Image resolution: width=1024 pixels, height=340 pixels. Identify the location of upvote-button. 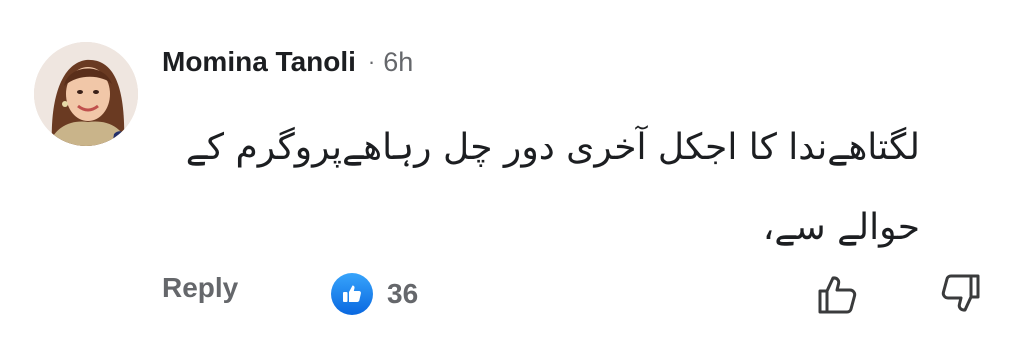
(838, 294).